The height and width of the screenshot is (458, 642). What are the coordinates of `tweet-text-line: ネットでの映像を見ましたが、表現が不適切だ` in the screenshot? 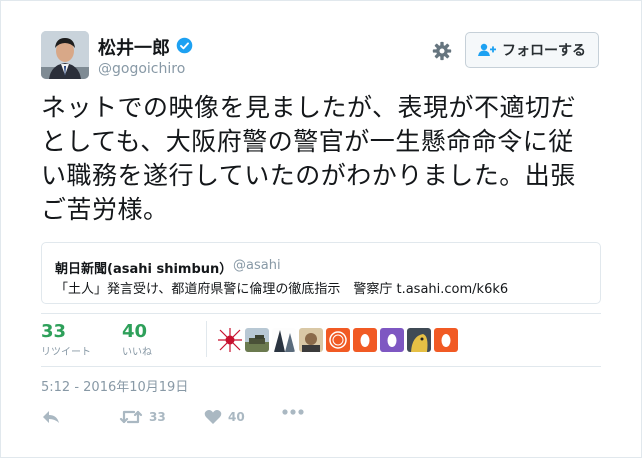 It's located at (309, 107).